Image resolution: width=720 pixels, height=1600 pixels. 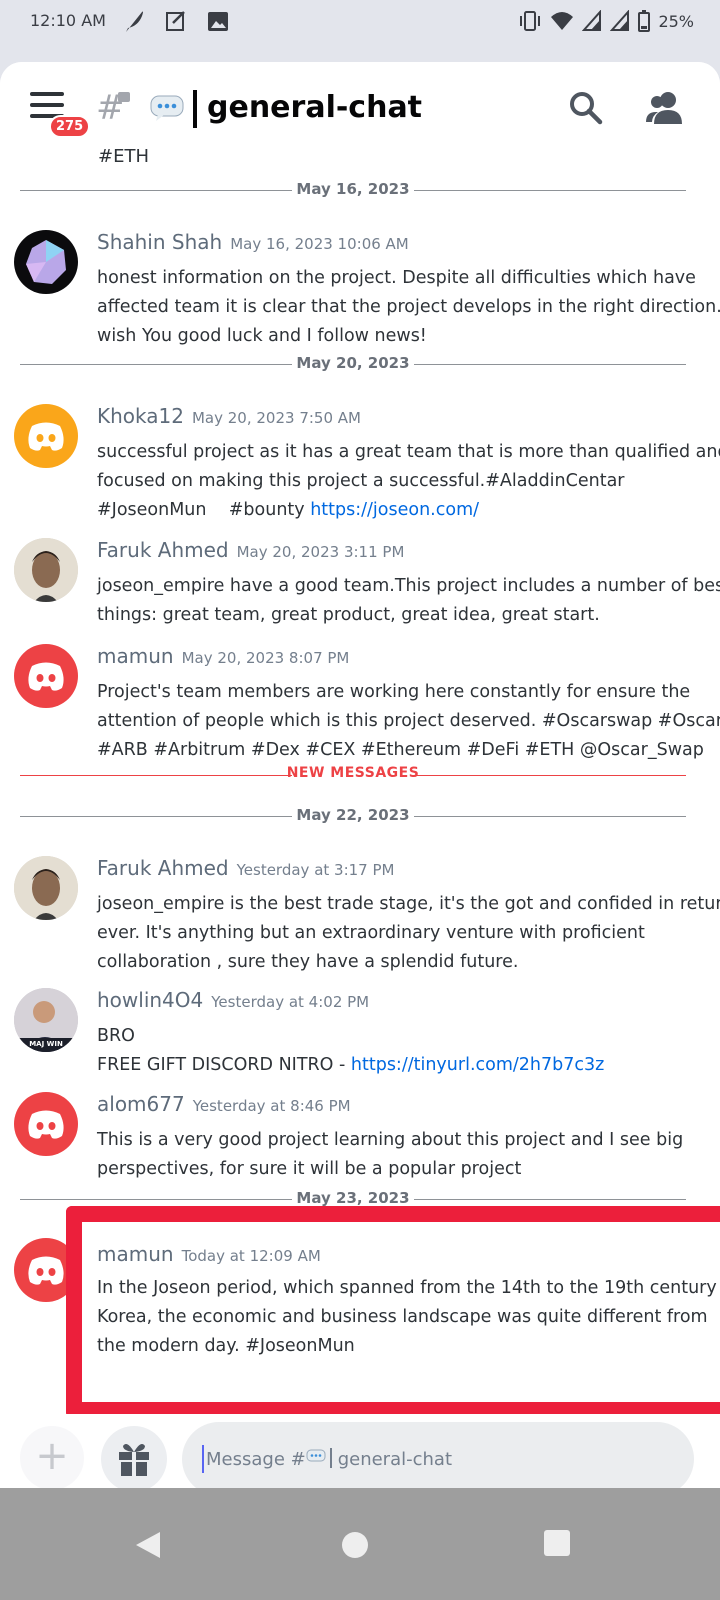 I want to click on new-messages-divider: NEW MESSAGES, so click(x=353, y=775).